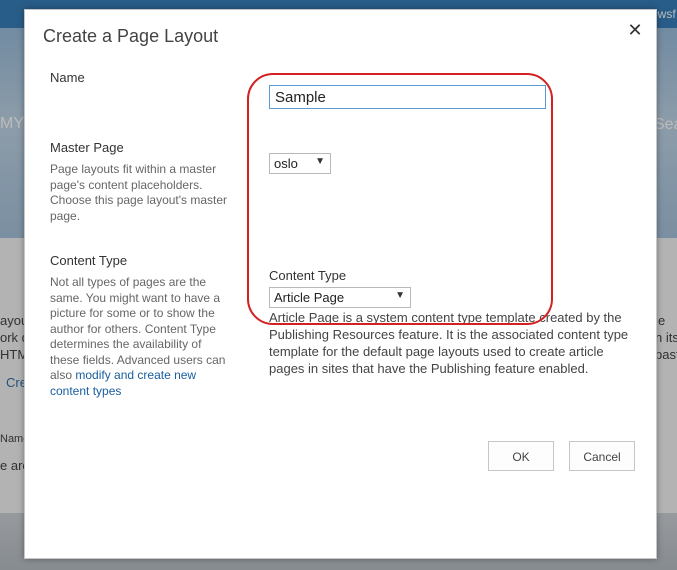 The height and width of the screenshot is (570, 677). Describe the element at coordinates (131, 36) in the screenshot. I see `dialog-title: Create a Page Layout` at that location.